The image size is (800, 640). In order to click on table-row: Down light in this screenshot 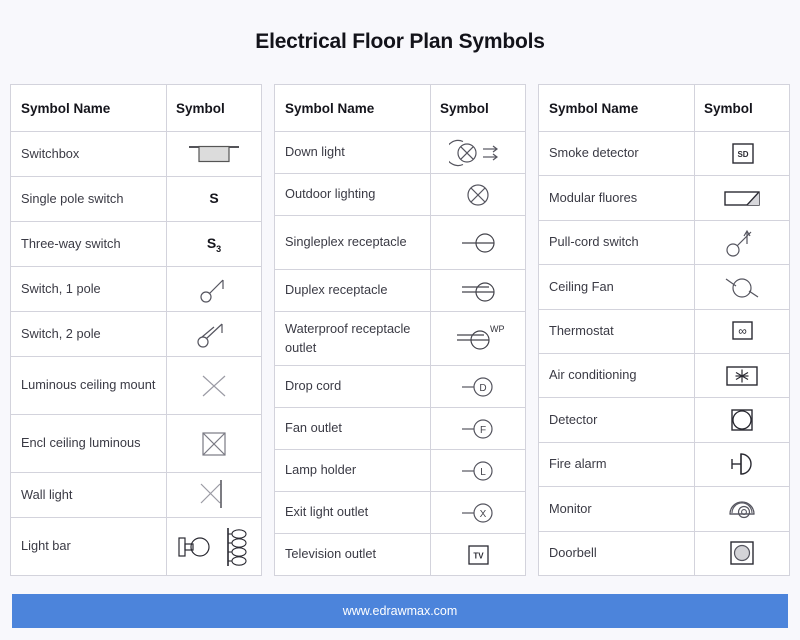, I will do `click(400, 152)`.